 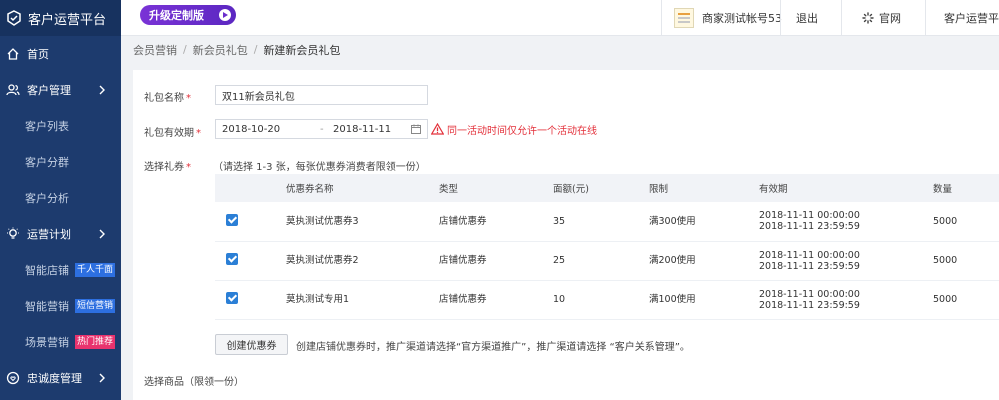 I want to click on brand-header: 客户运营平台, so click(x=60, y=18).